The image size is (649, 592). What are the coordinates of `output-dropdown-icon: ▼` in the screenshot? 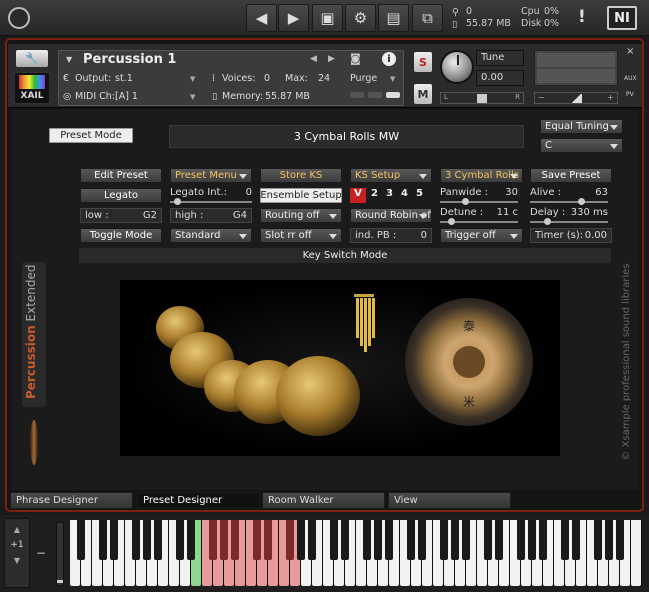 It's located at (192, 79).